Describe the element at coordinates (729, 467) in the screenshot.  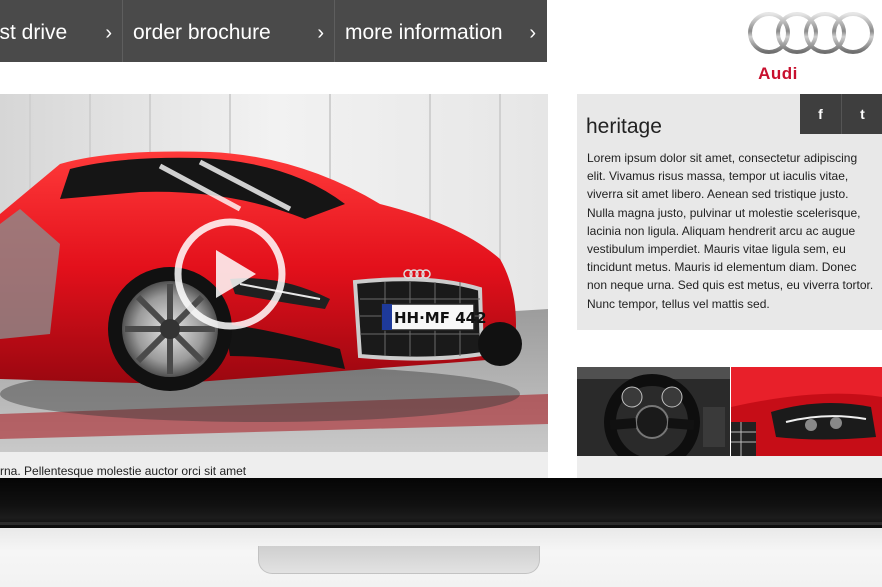
I see `thumbnail-strip-footer` at that location.